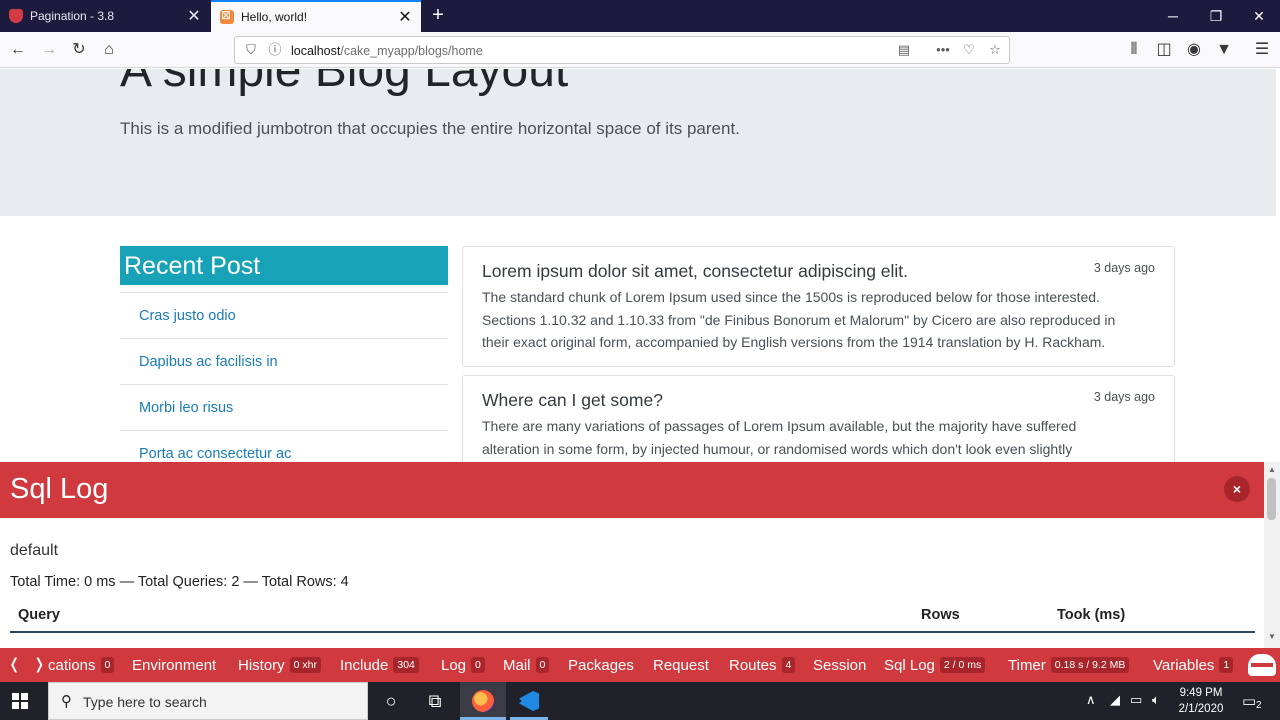  Describe the element at coordinates (517, 665) in the screenshot. I see `debug-panel-label: Mail` at that location.